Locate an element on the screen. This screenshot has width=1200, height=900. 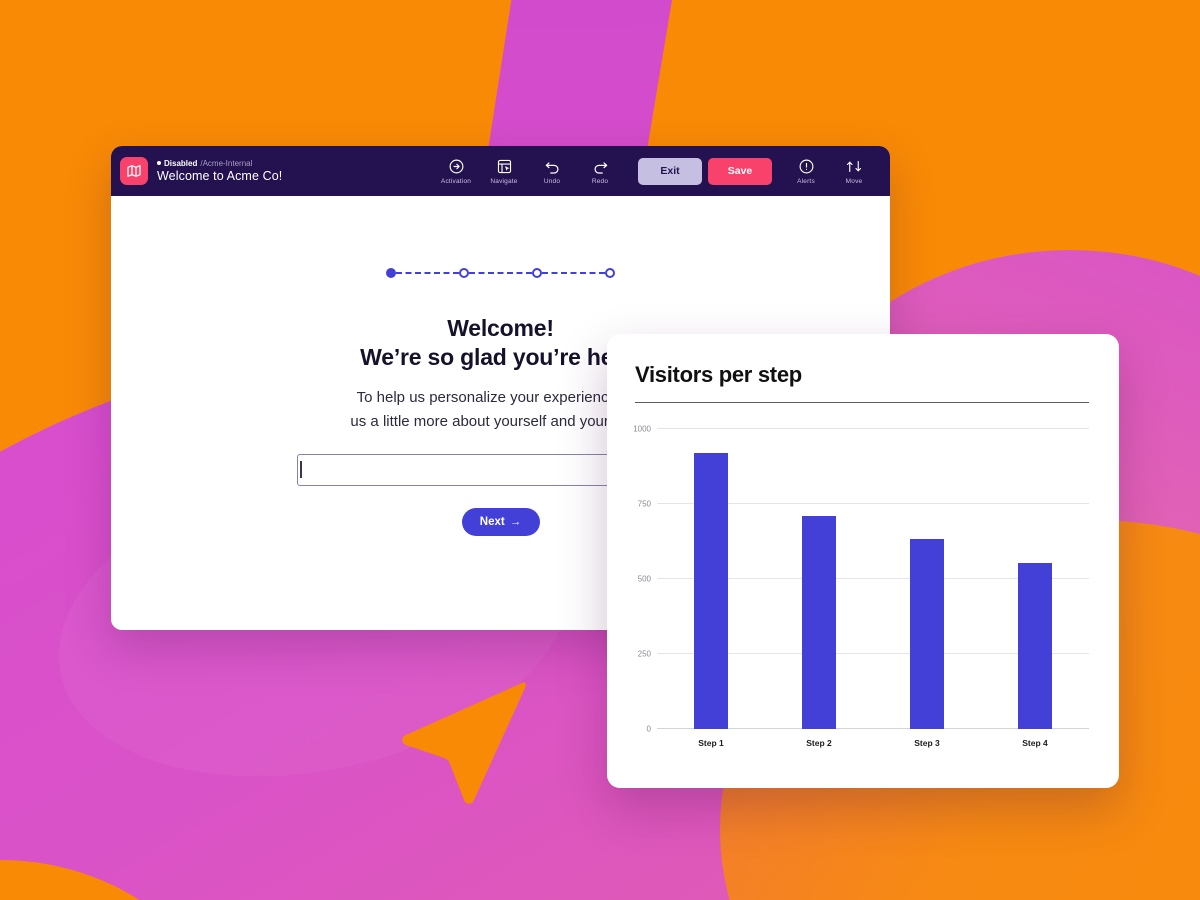
x-label-step-2: Step 2 is located at coordinates (819, 743).